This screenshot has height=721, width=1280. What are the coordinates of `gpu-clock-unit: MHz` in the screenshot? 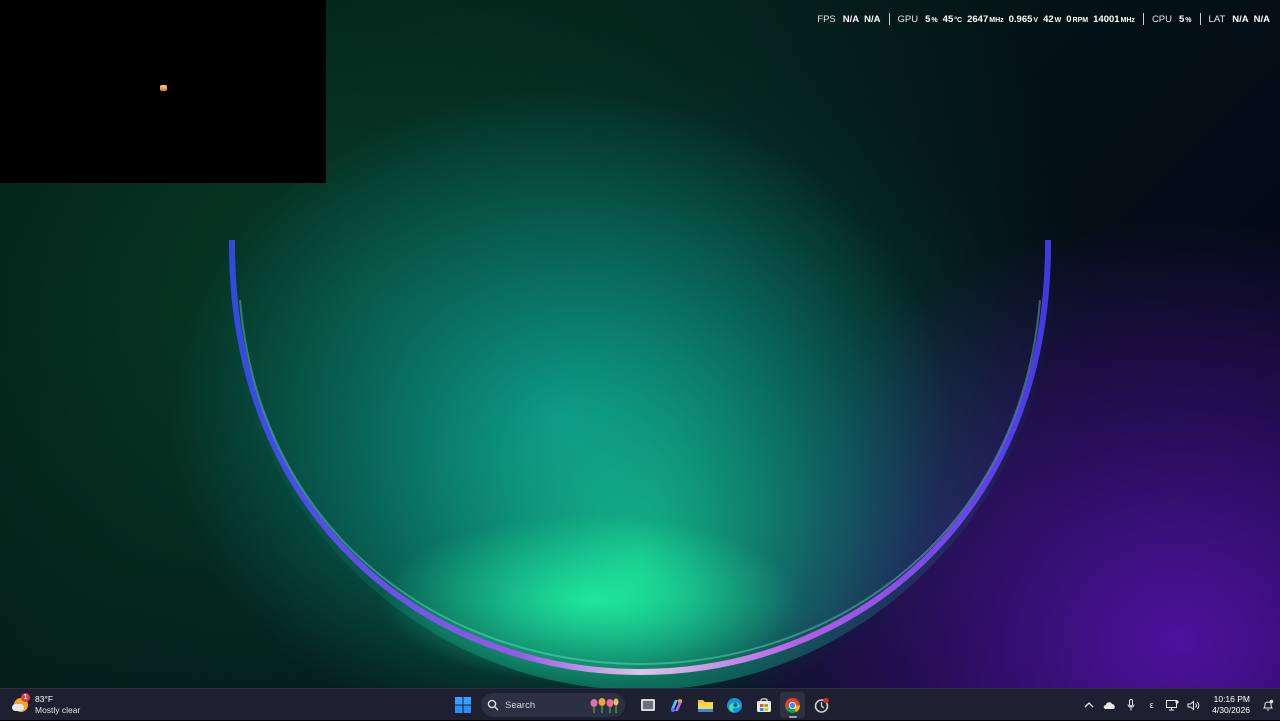 It's located at (996, 20).